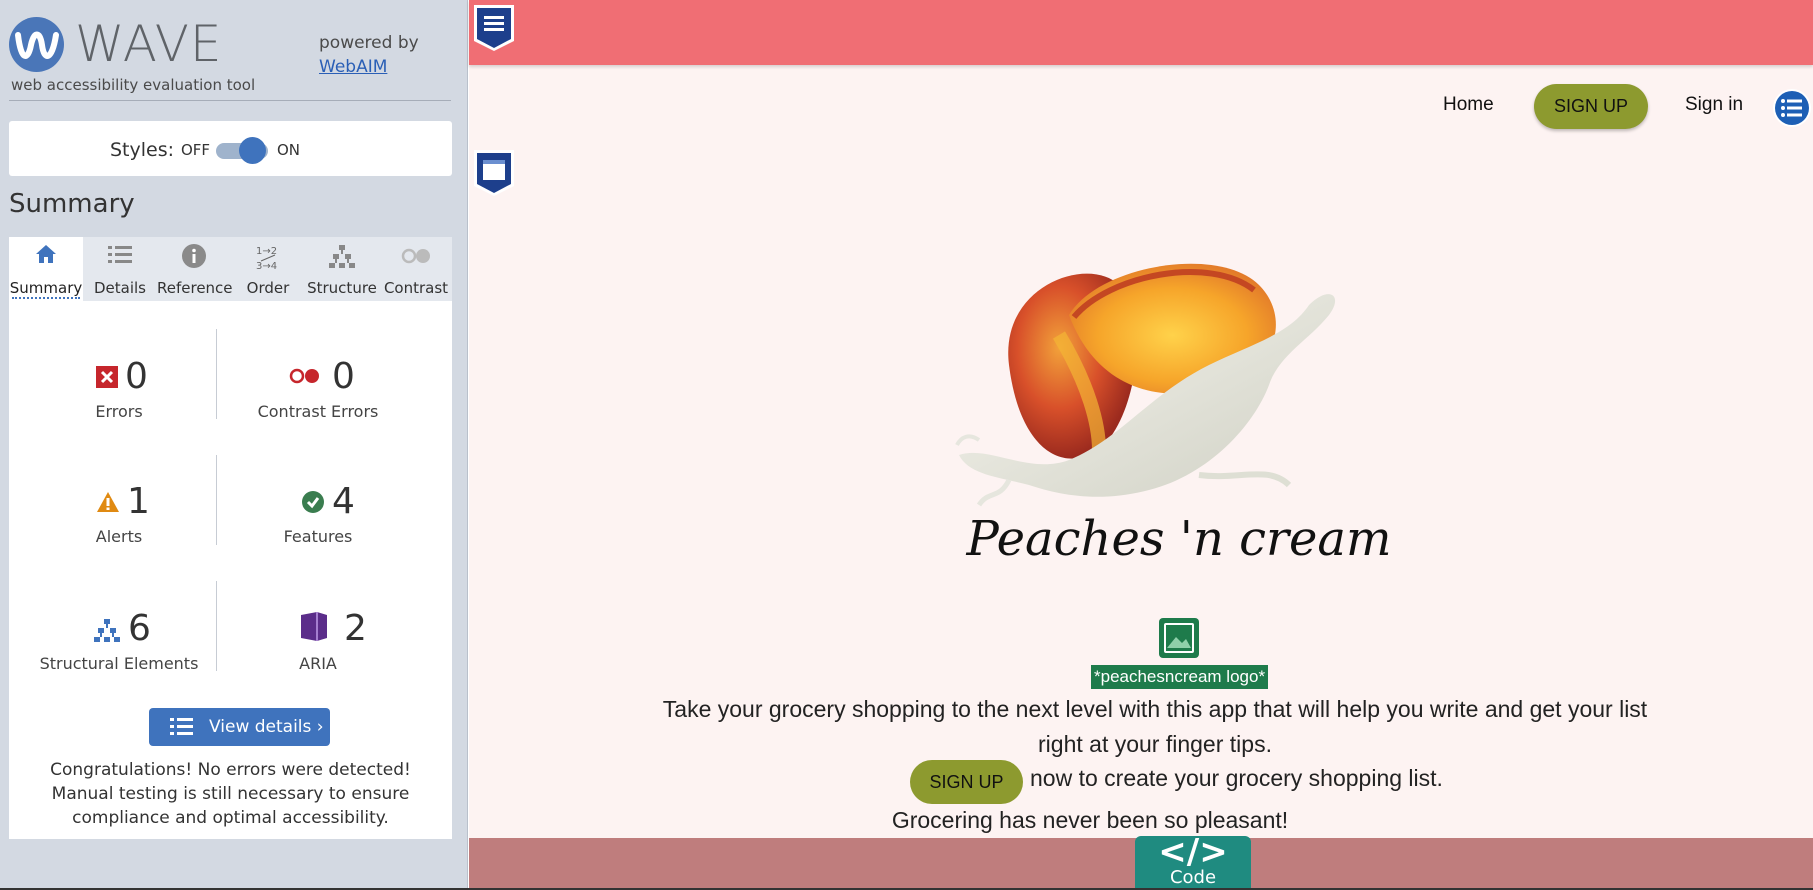  I want to click on logo-script-text: Peaches 'n cream, so click(1179, 539).